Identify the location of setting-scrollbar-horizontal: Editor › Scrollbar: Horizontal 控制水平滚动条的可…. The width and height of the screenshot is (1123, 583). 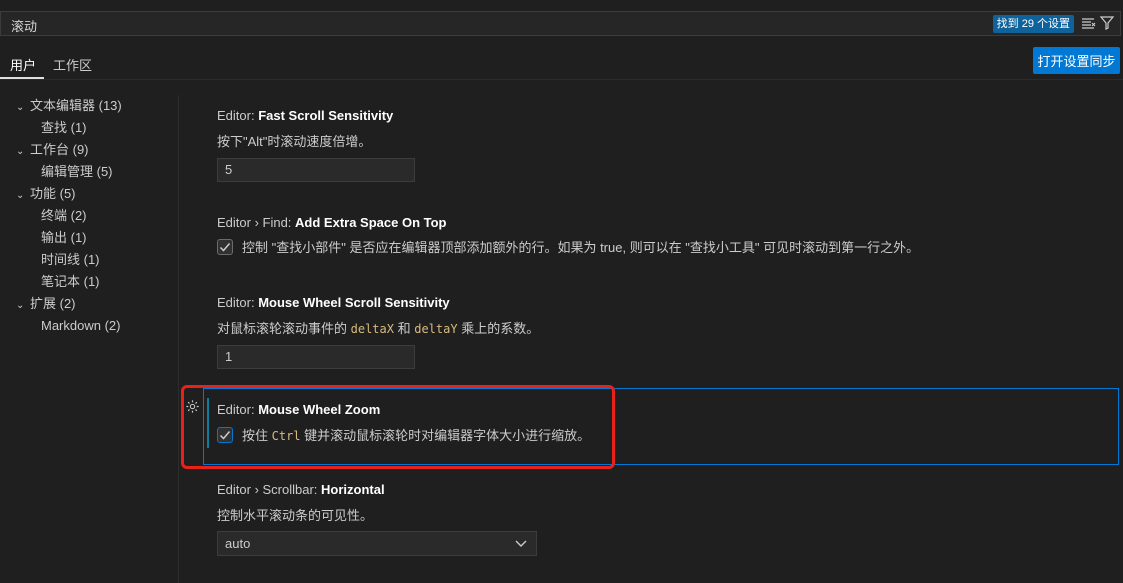
(301, 503).